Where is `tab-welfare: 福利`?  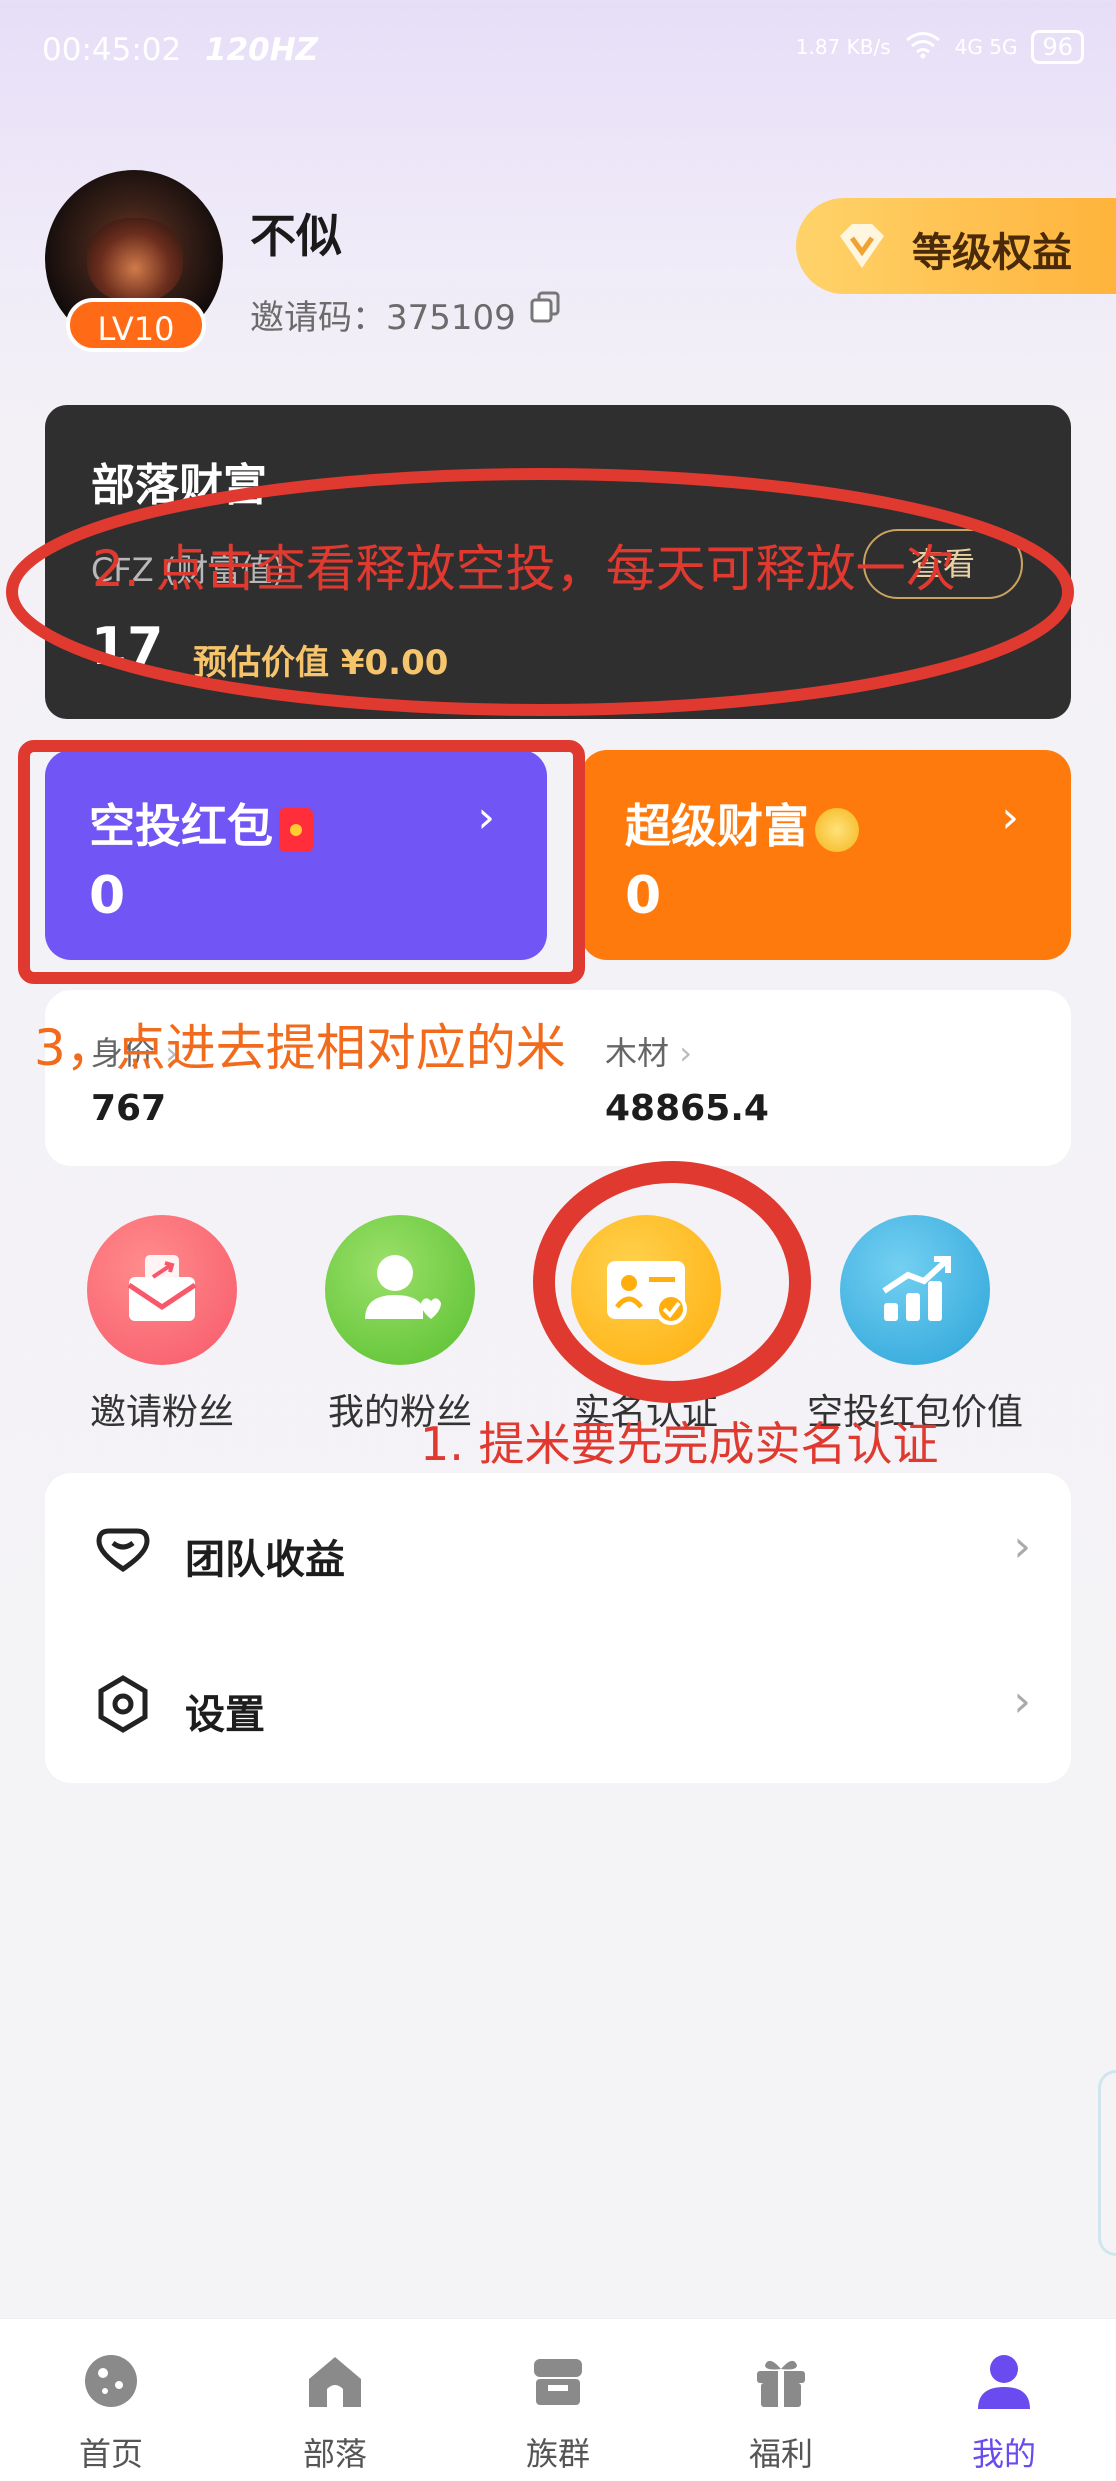 tab-welfare: 福利 is located at coordinates (781, 2412).